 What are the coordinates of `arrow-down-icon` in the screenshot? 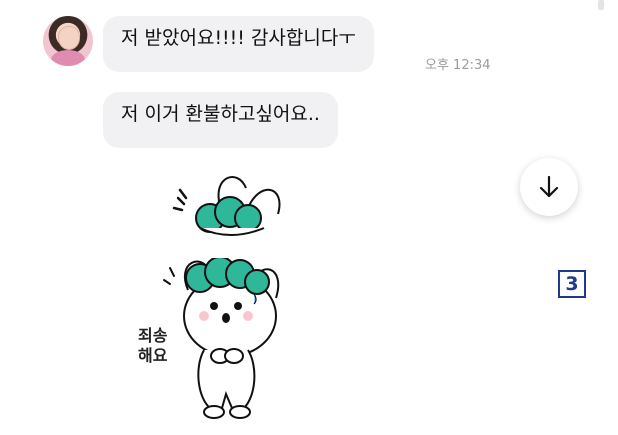 It's located at (549, 186).